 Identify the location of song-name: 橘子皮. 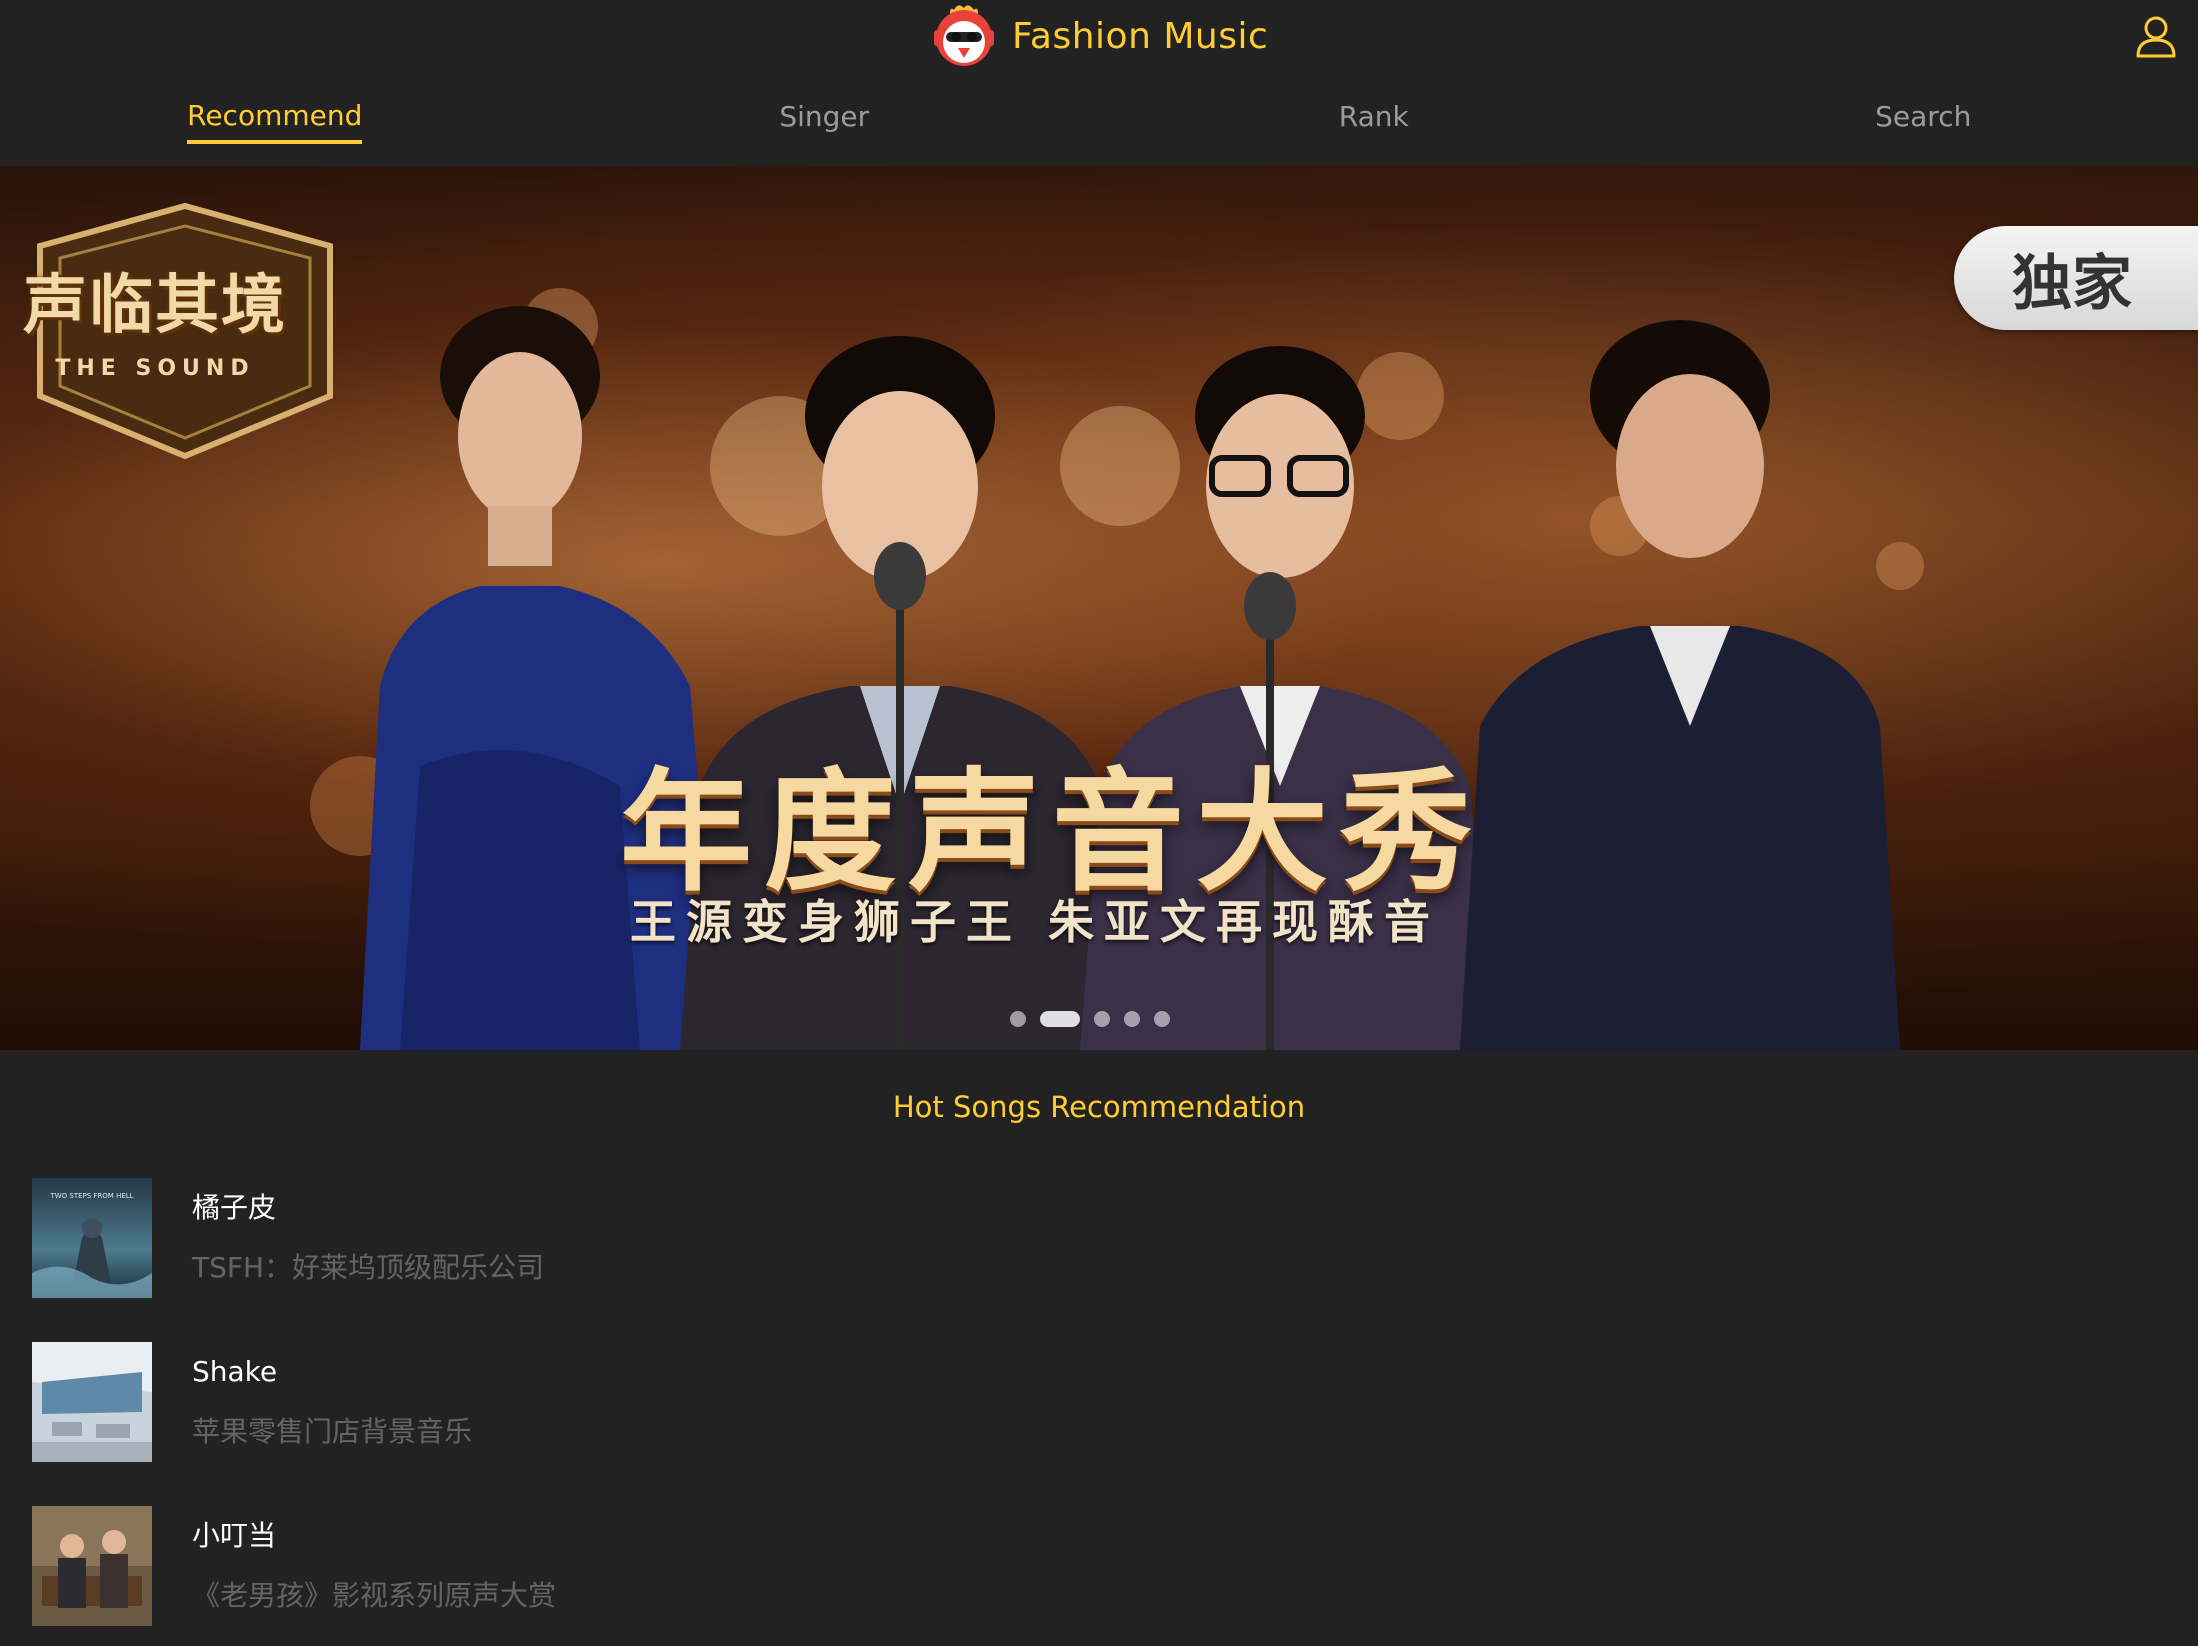
(234, 1207).